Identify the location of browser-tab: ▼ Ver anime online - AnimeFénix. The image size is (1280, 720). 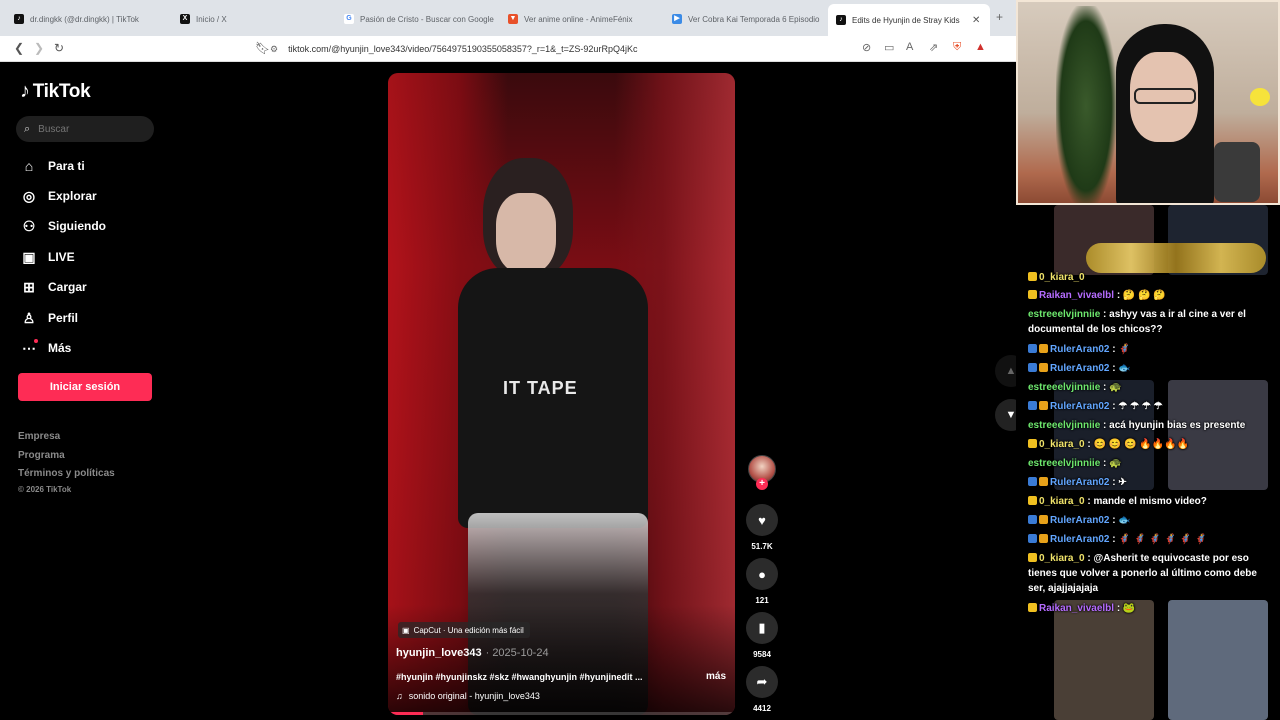
(583, 19).